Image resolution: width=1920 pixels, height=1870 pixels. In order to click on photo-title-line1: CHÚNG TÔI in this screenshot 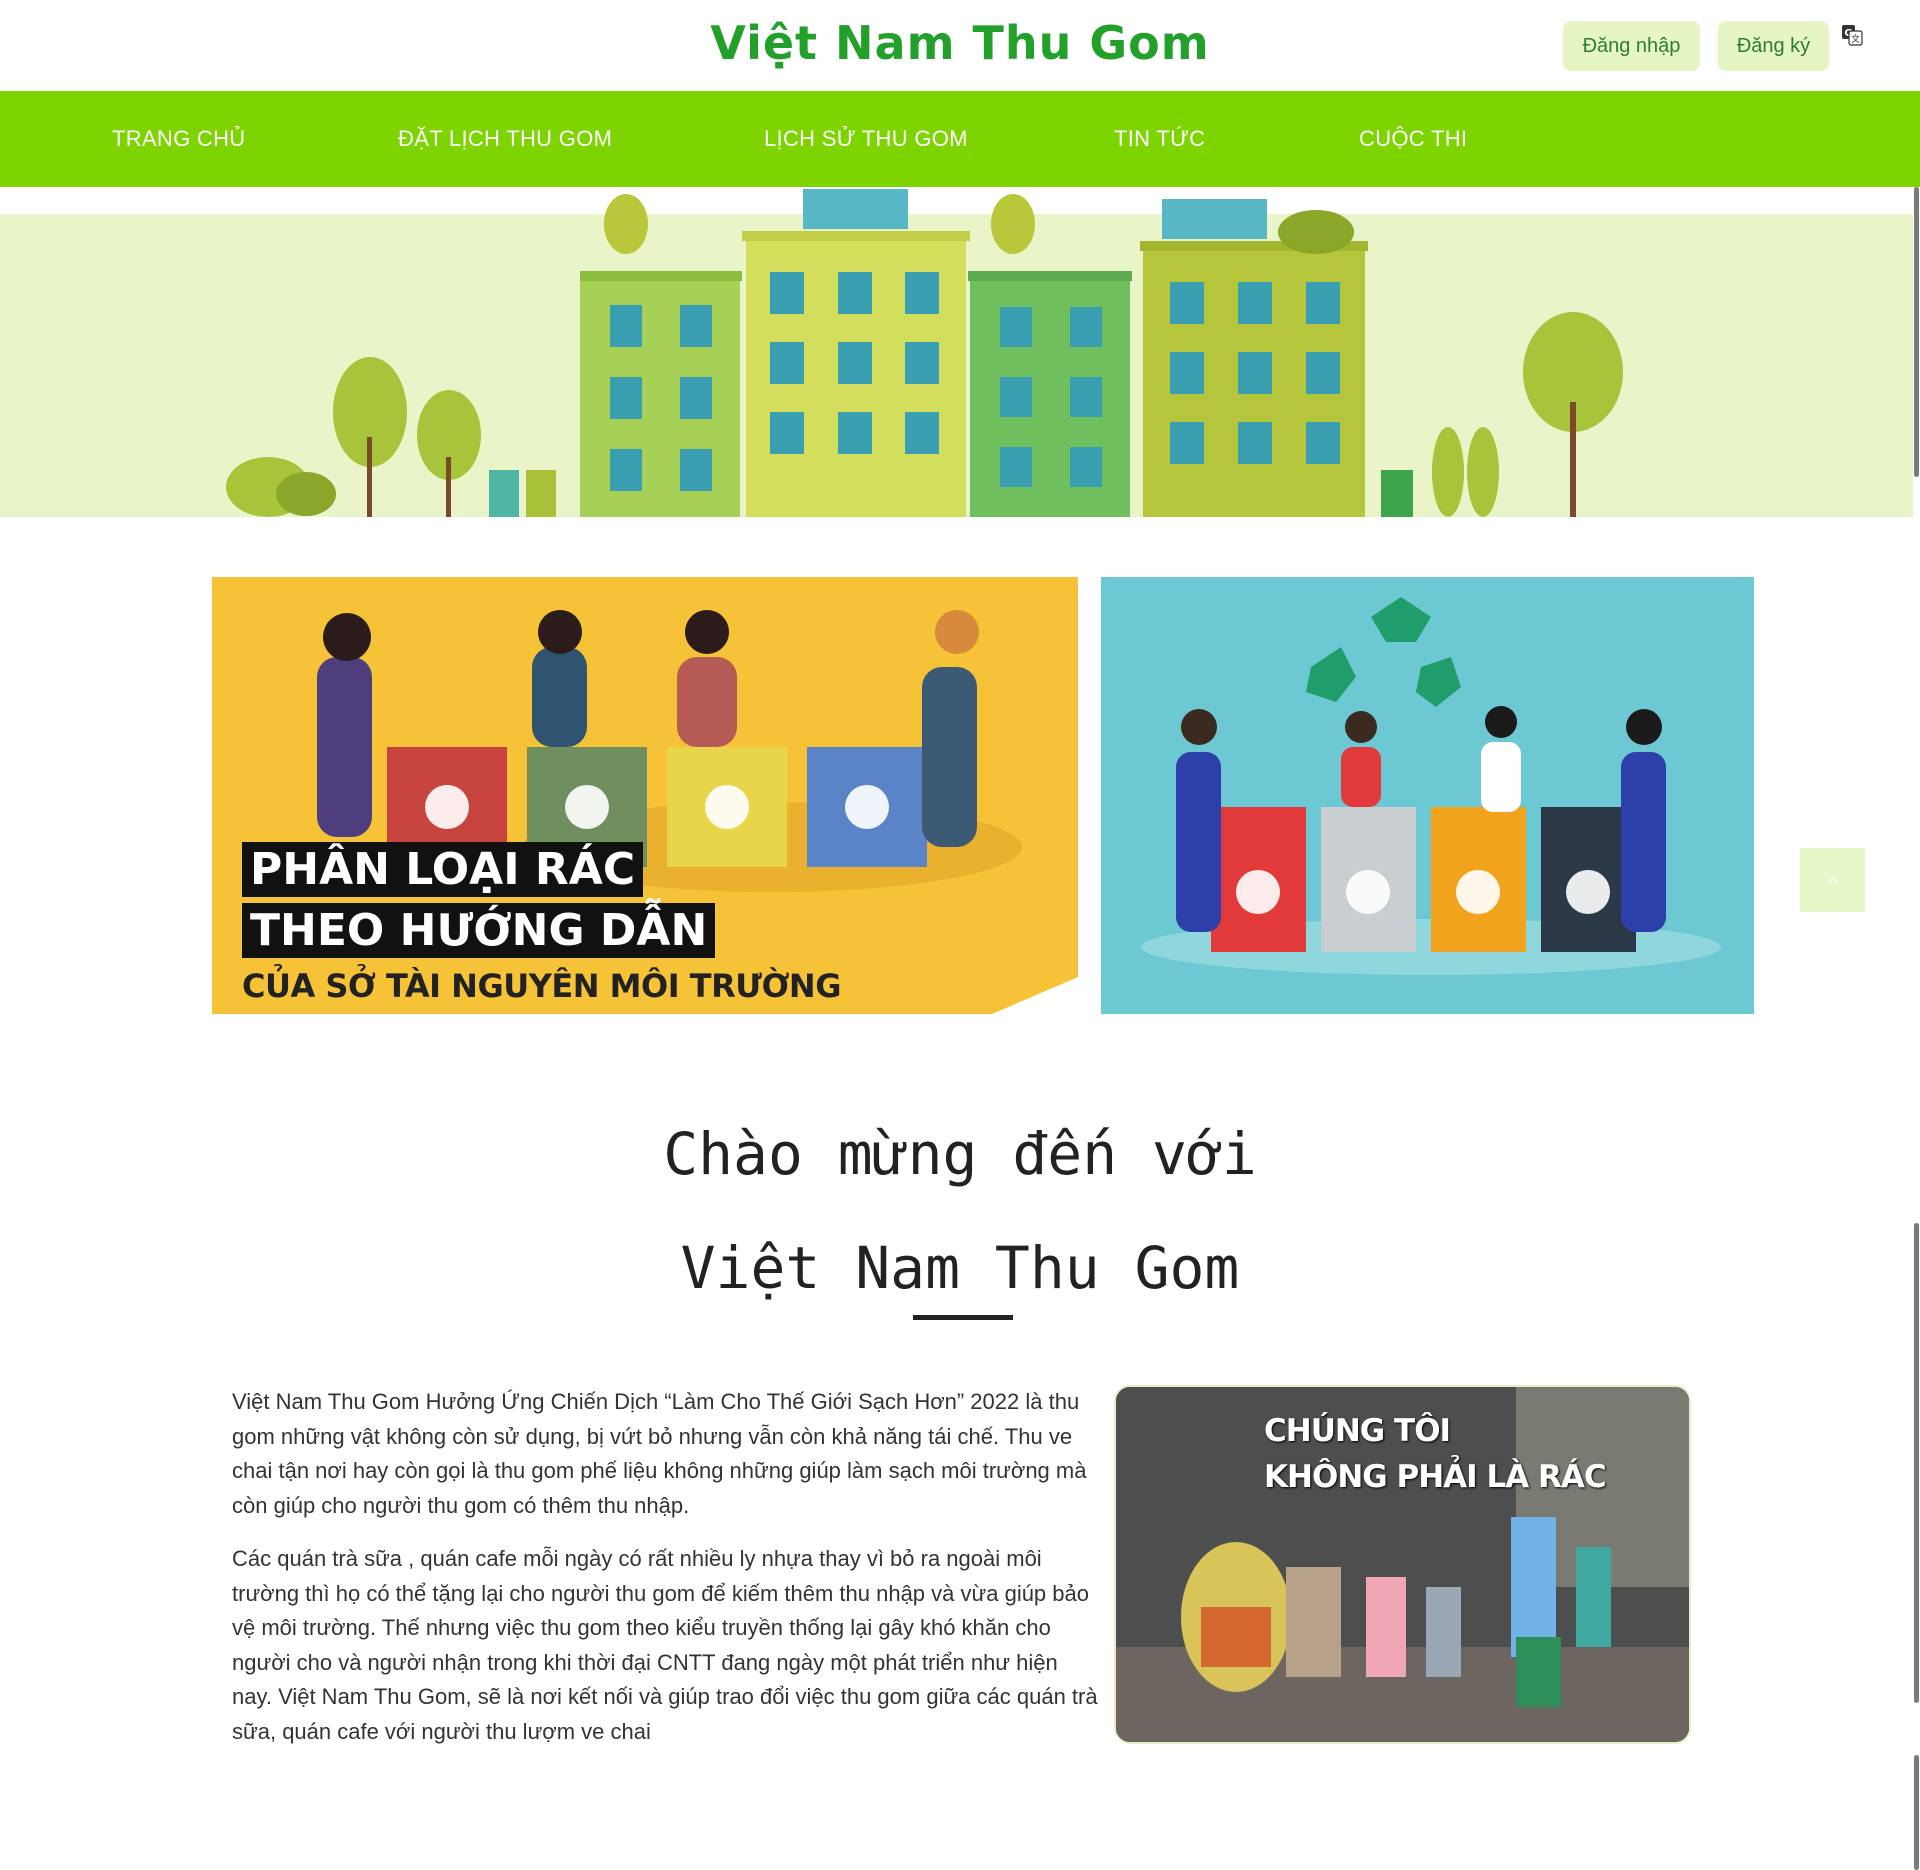, I will do `click(1357, 1431)`.